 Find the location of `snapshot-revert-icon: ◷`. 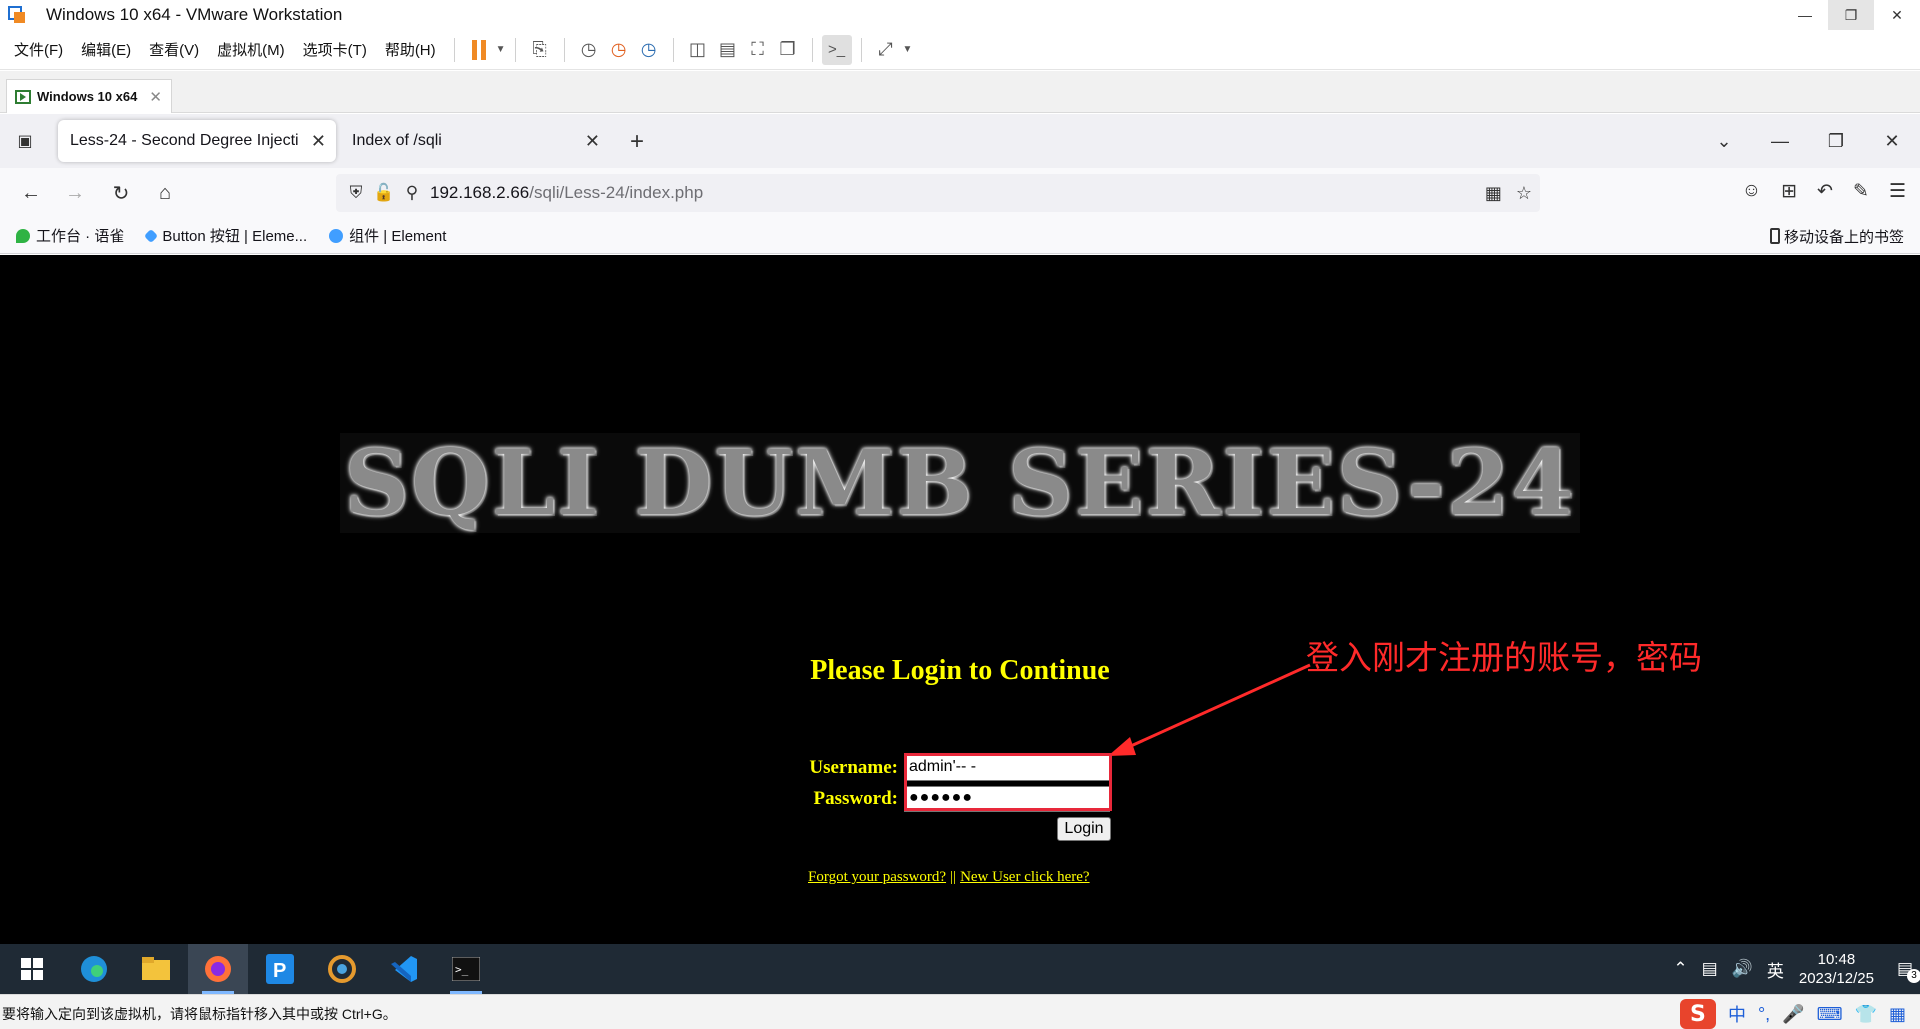

snapshot-revert-icon: ◷ is located at coordinates (619, 50).